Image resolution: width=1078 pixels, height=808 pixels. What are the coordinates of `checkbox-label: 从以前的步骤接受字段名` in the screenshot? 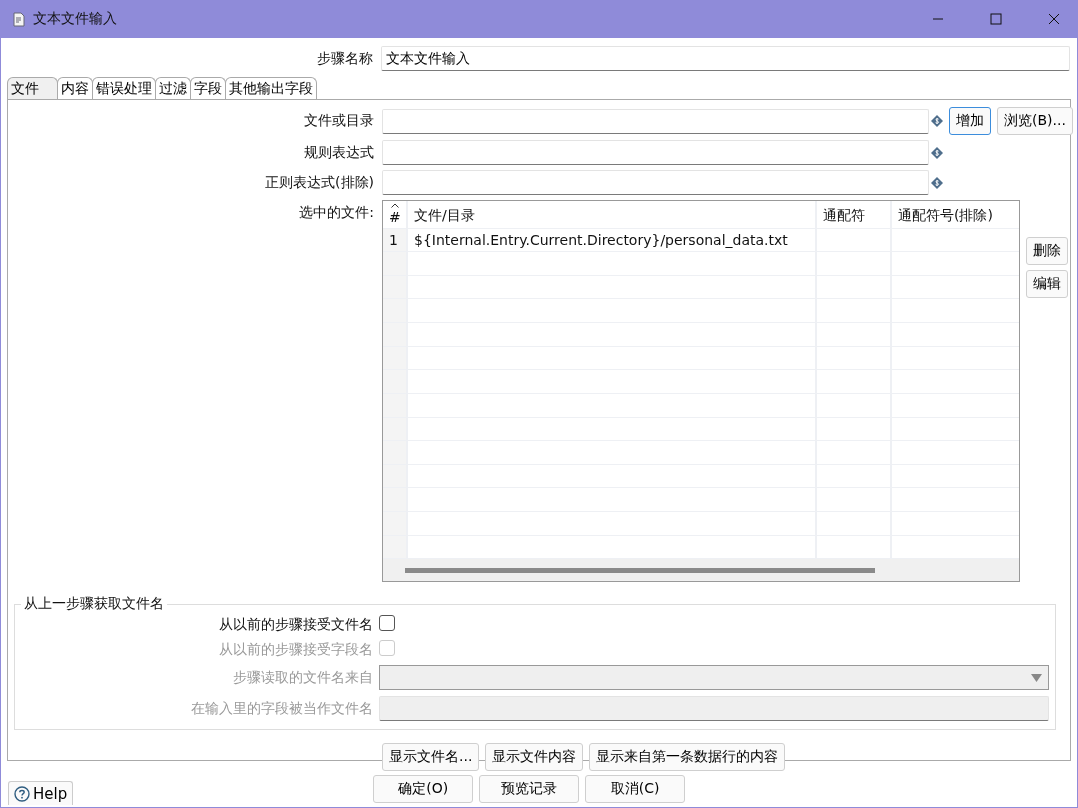 It's located at (295, 649).